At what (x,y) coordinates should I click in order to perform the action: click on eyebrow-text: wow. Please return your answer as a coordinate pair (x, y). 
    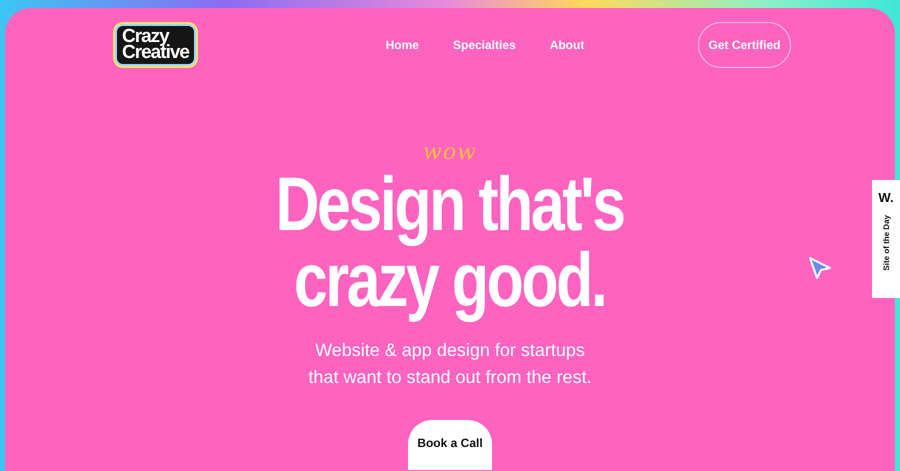
    Looking at the image, I should click on (450, 152).